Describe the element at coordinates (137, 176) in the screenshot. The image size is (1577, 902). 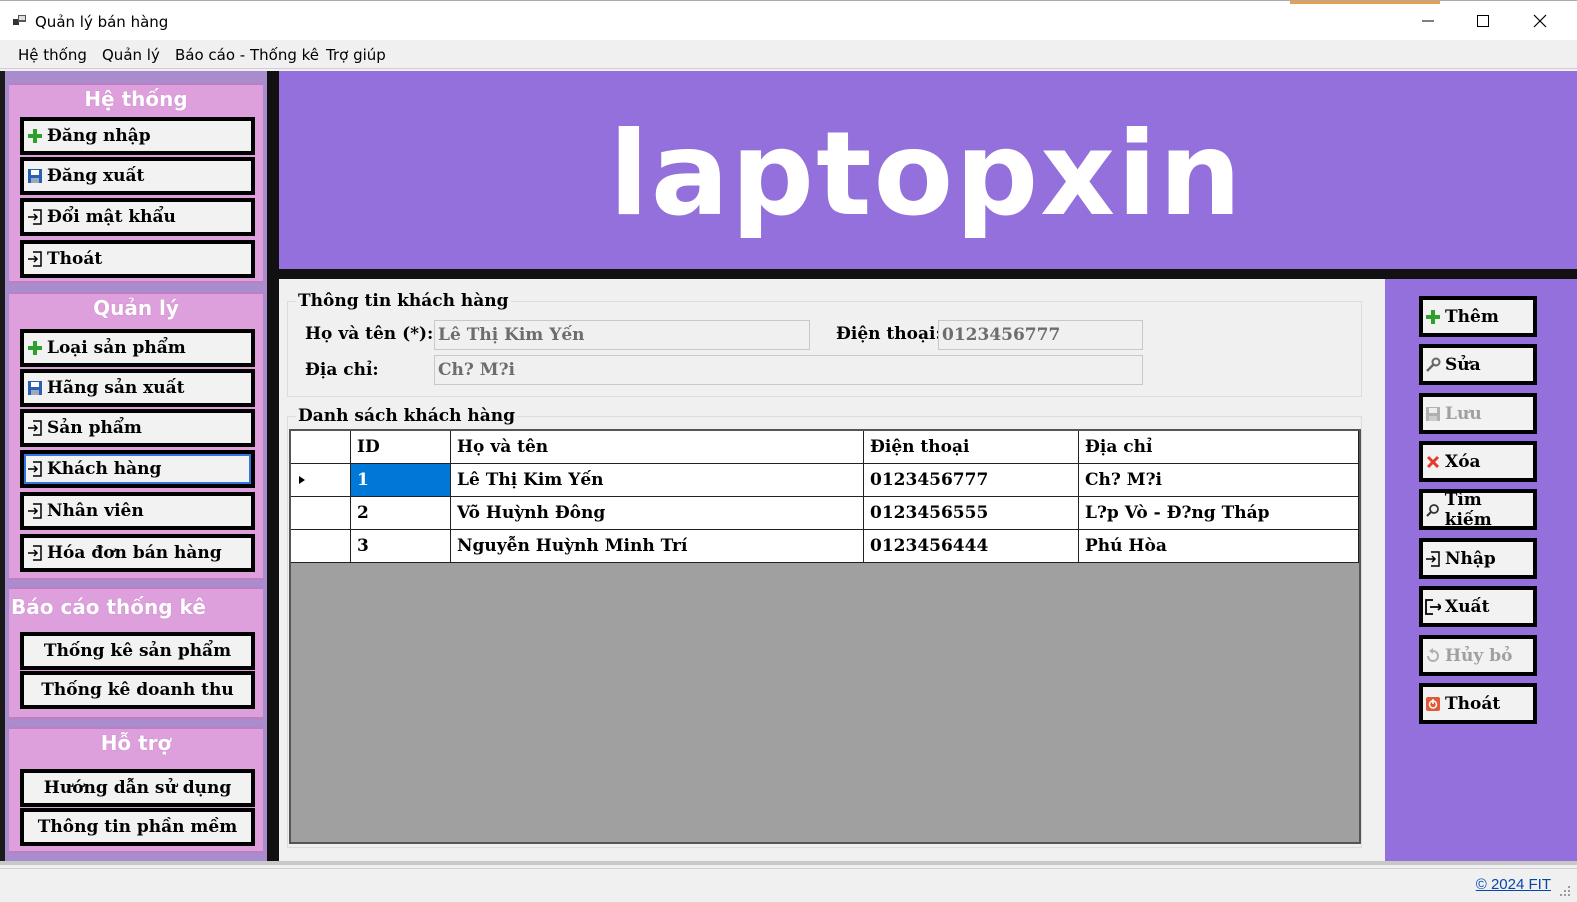
I see `sidebar-item-logout: Đăng xuất` at that location.